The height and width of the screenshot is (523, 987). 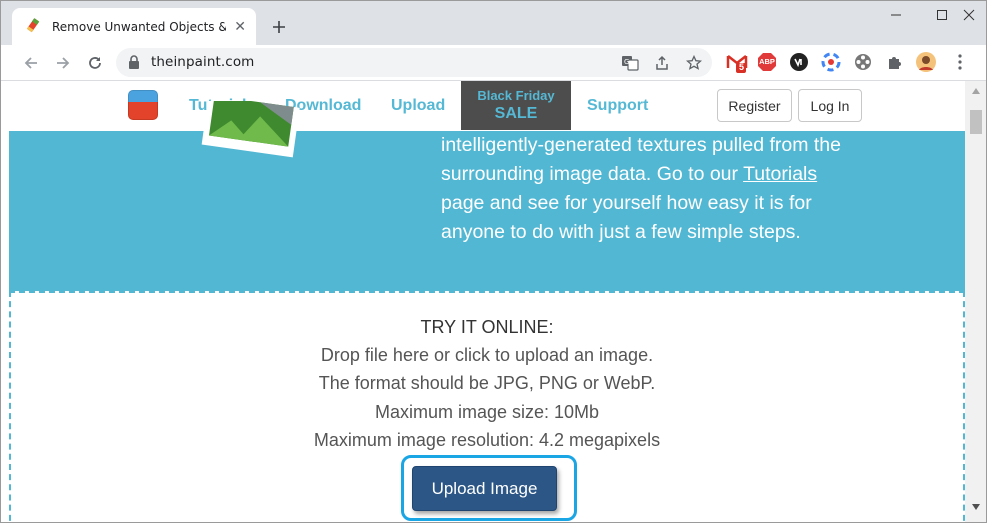 I want to click on dropzone-resolution-info: Maximum image resolution: 4.2 megapixels, so click(x=487, y=440).